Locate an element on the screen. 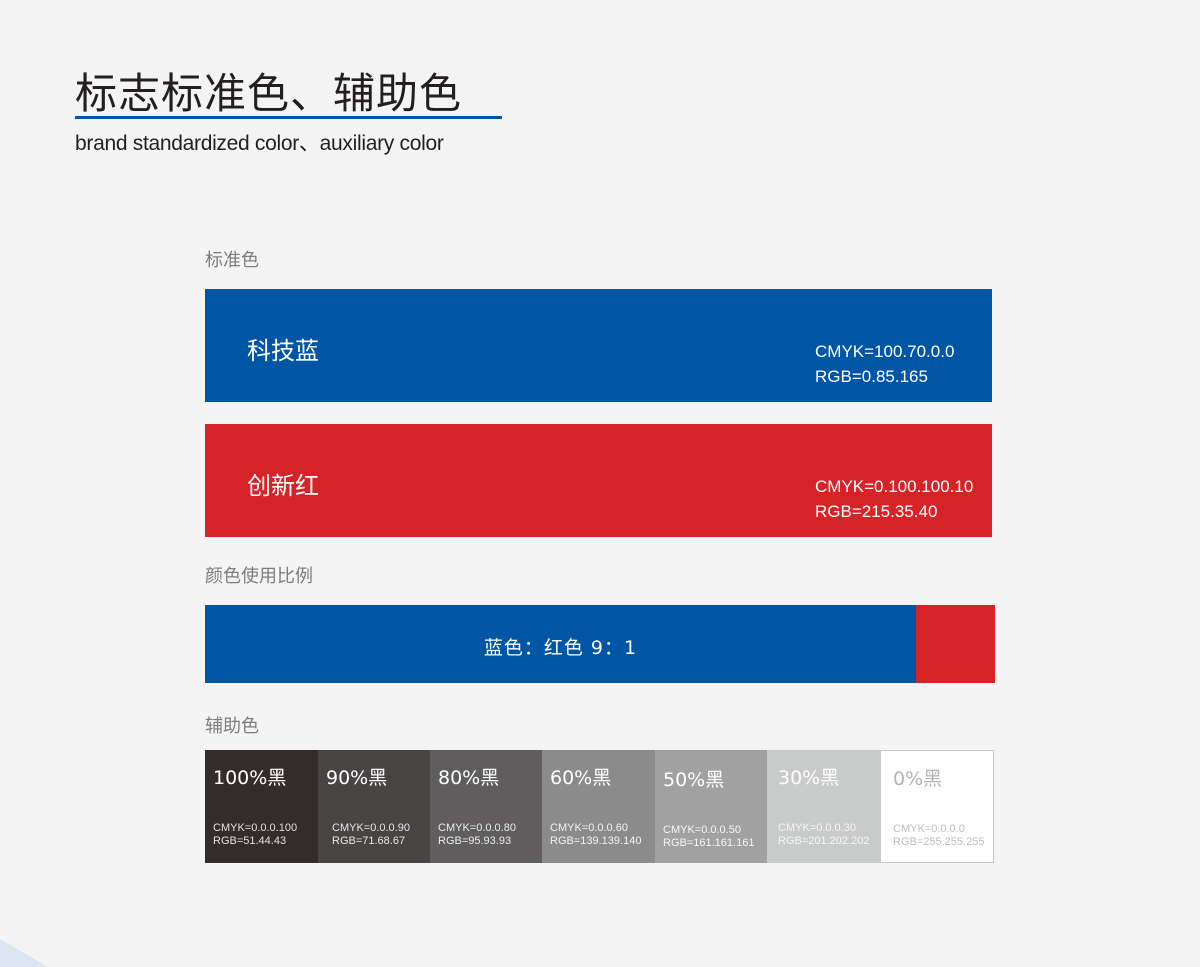 The image size is (1200, 967). color-name: 科技蓝 is located at coordinates (283, 351).